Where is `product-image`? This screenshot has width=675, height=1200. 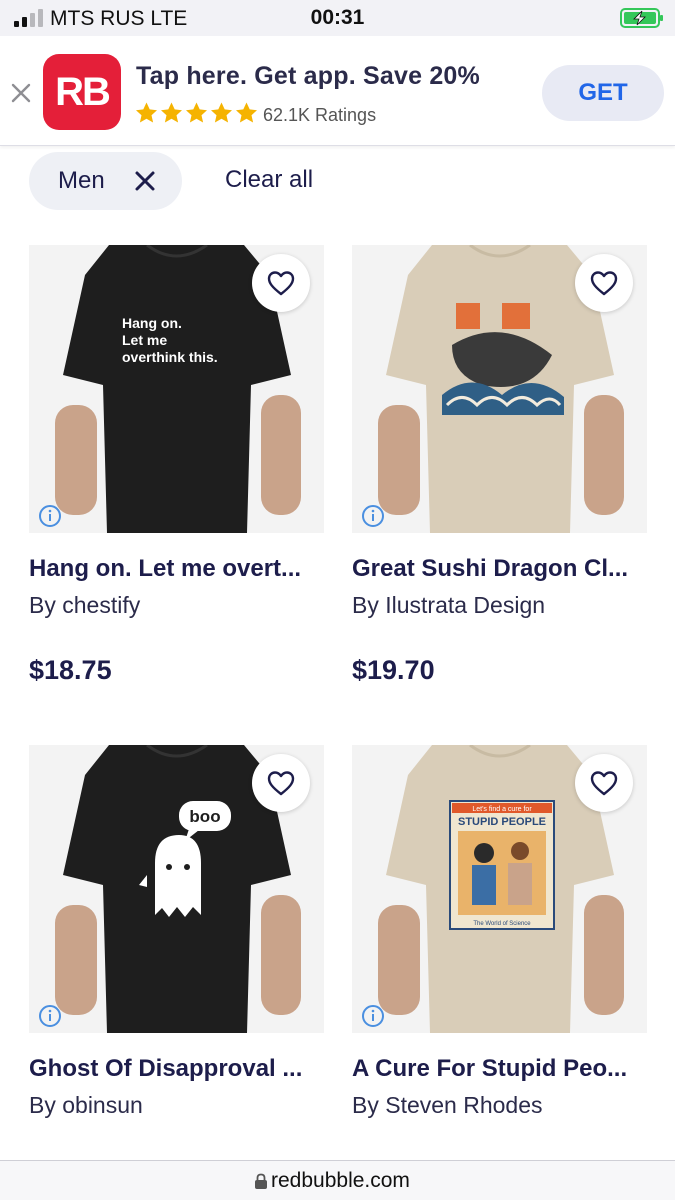 product-image is located at coordinates (499, 389).